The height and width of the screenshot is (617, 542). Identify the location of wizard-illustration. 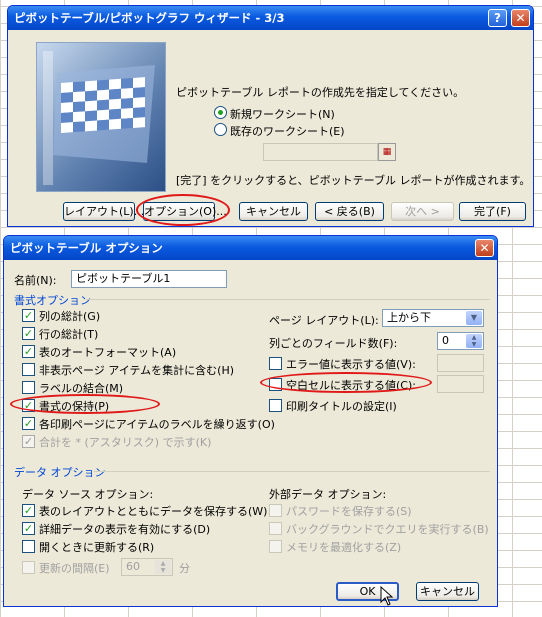
(101, 117).